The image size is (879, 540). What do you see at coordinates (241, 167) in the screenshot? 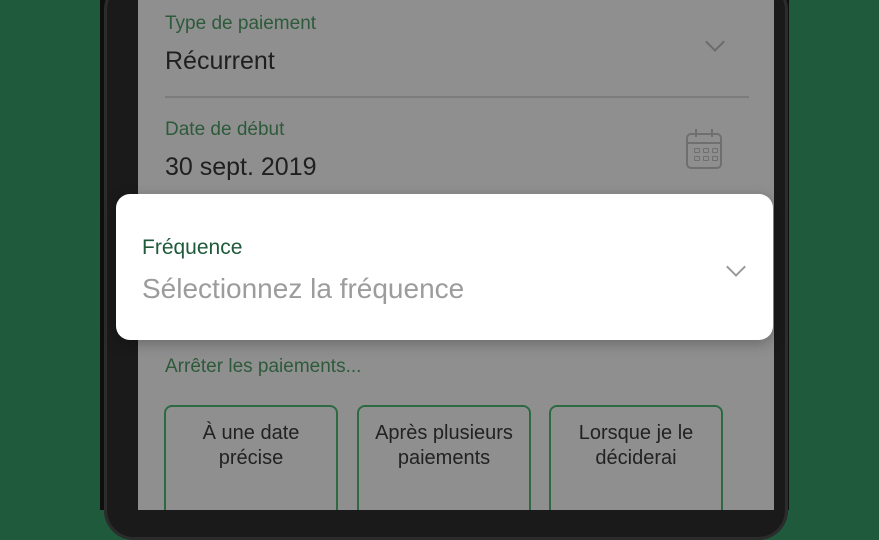
I see `start-date-value: 30 sept. 2019` at bounding box center [241, 167].